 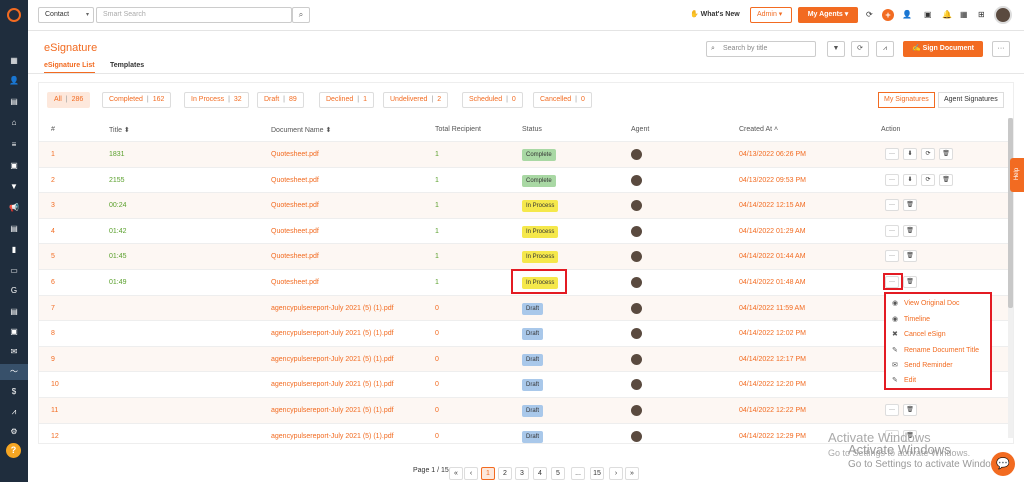 I want to click on next-page-button: ›, so click(x=616, y=473).